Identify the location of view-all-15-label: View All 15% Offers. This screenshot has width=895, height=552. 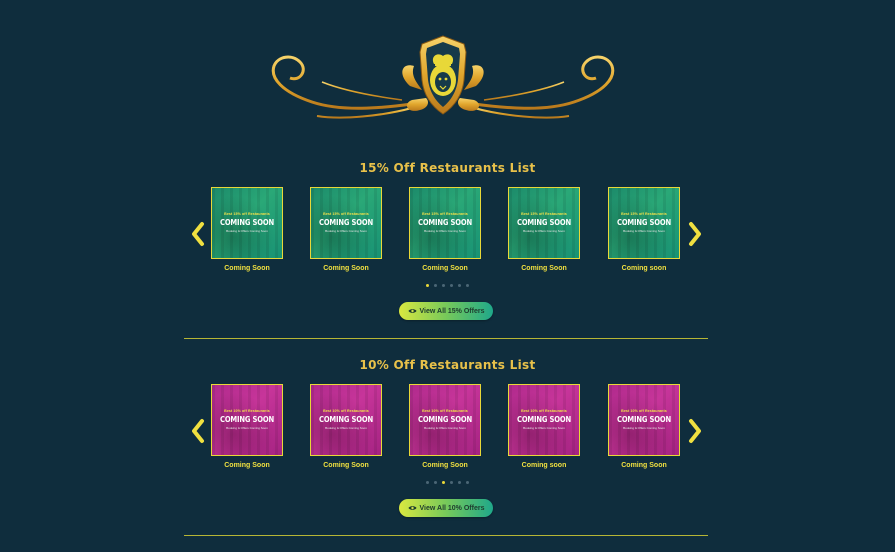
(452, 311).